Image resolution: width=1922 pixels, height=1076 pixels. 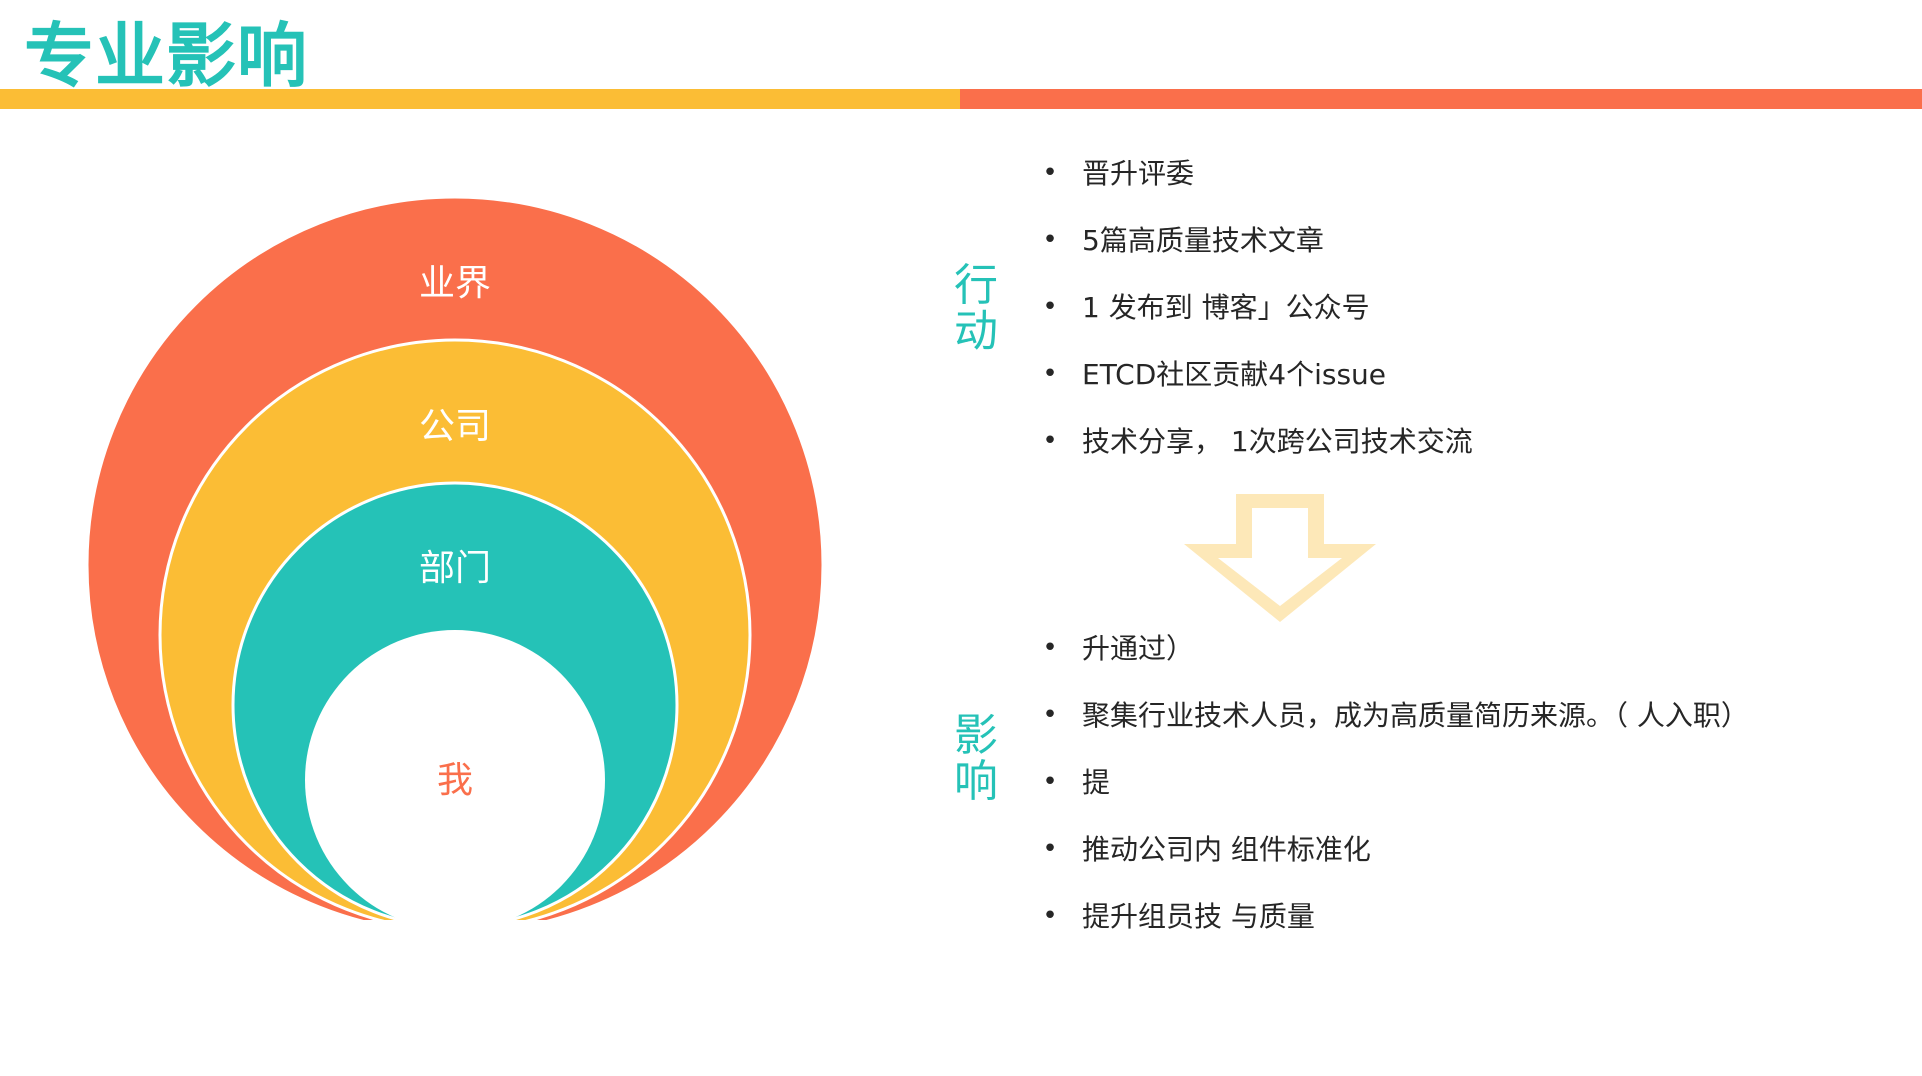 I want to click on impact-item-text: 提, so click(x=1096, y=782).